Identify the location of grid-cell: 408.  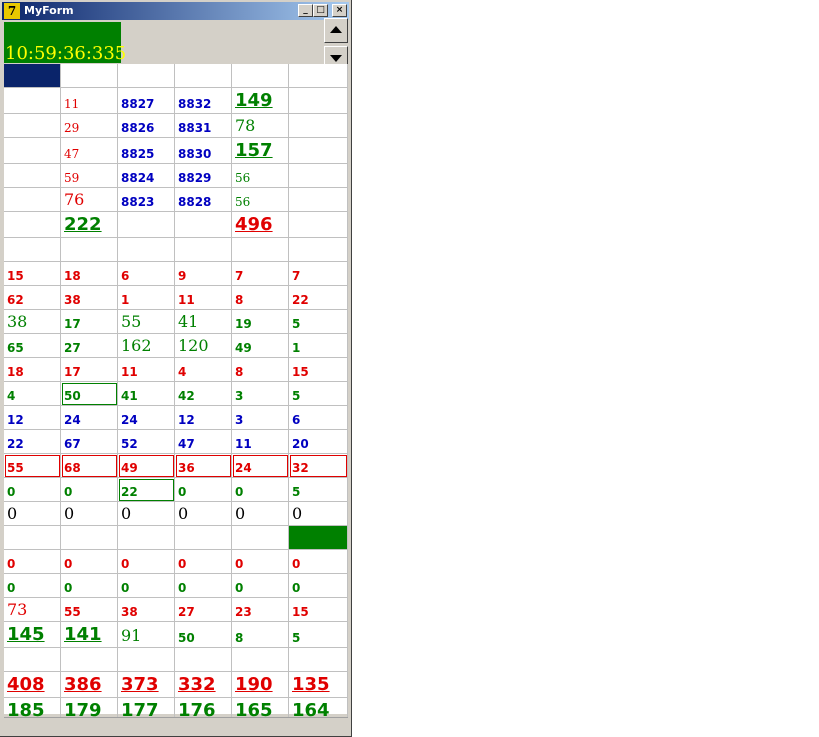
(32, 685).